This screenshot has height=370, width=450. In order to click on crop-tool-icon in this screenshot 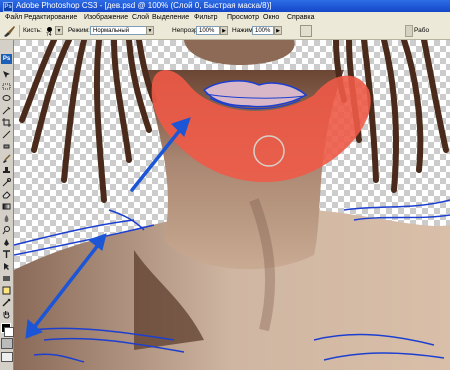, I will do `click(6, 122)`.